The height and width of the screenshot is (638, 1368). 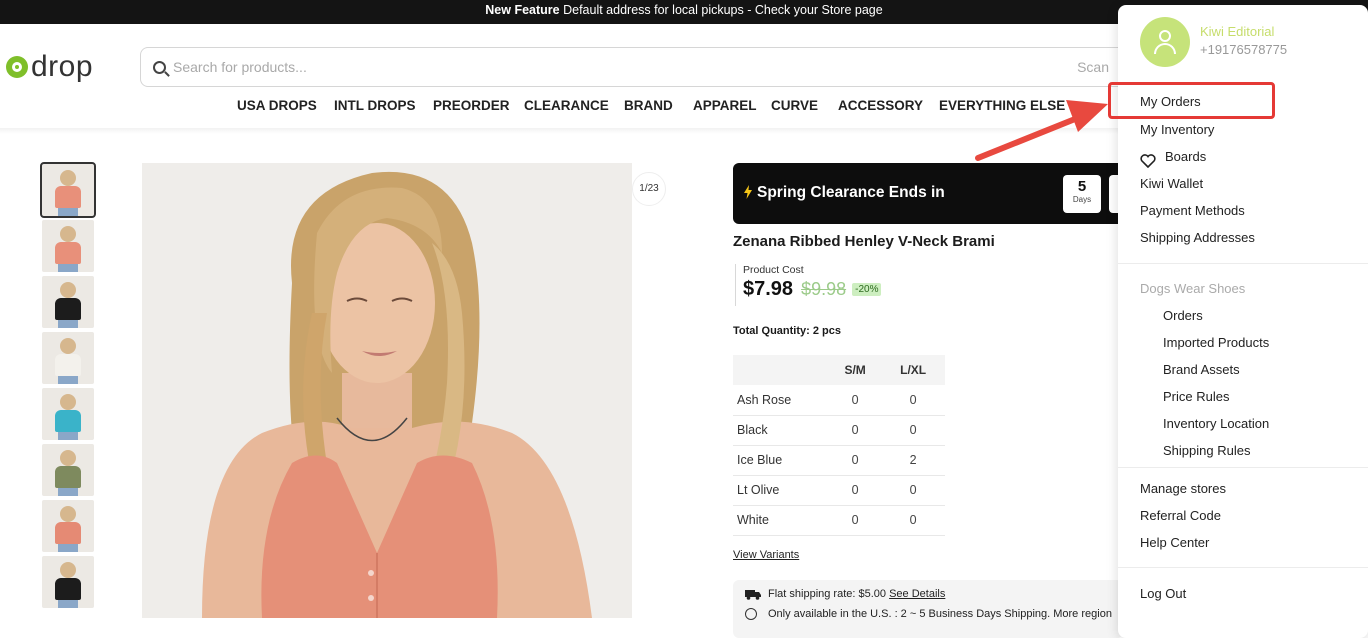 What do you see at coordinates (1082, 186) in the screenshot?
I see `countdown-days-value: 5` at bounding box center [1082, 186].